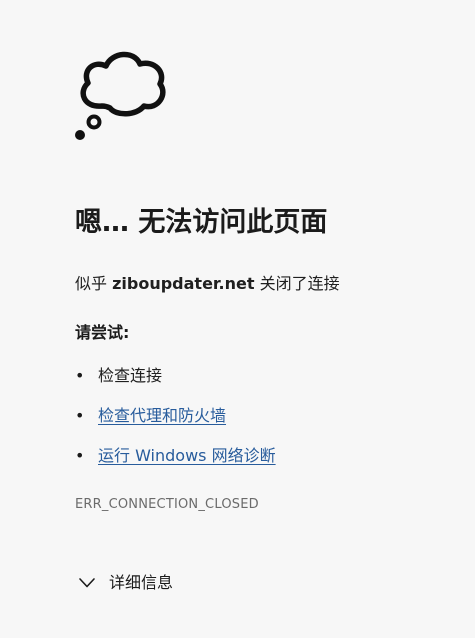  I want to click on try-heading: 请尝试:, so click(102, 332).